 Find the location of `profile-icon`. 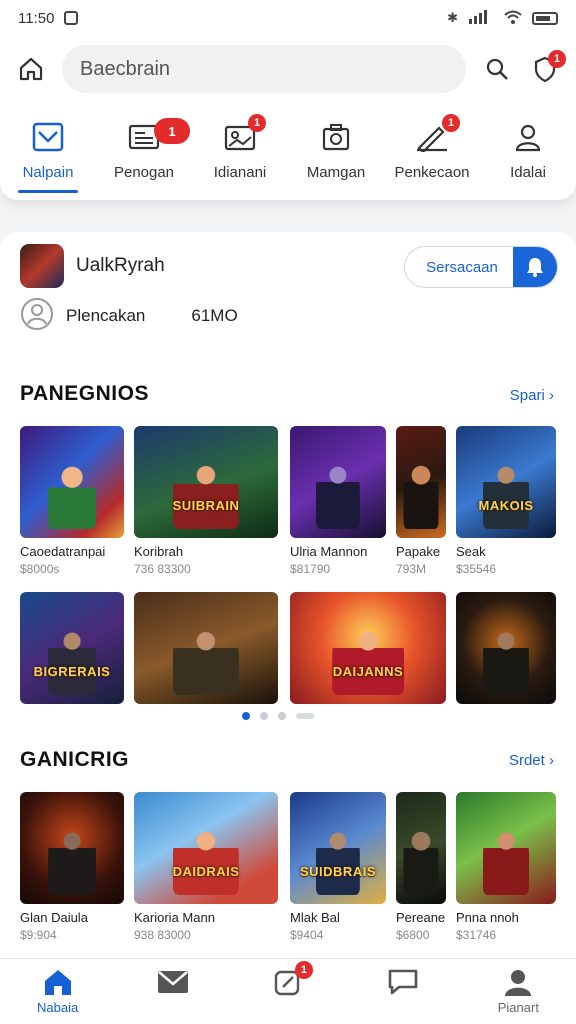

profile-icon is located at coordinates (518, 982).